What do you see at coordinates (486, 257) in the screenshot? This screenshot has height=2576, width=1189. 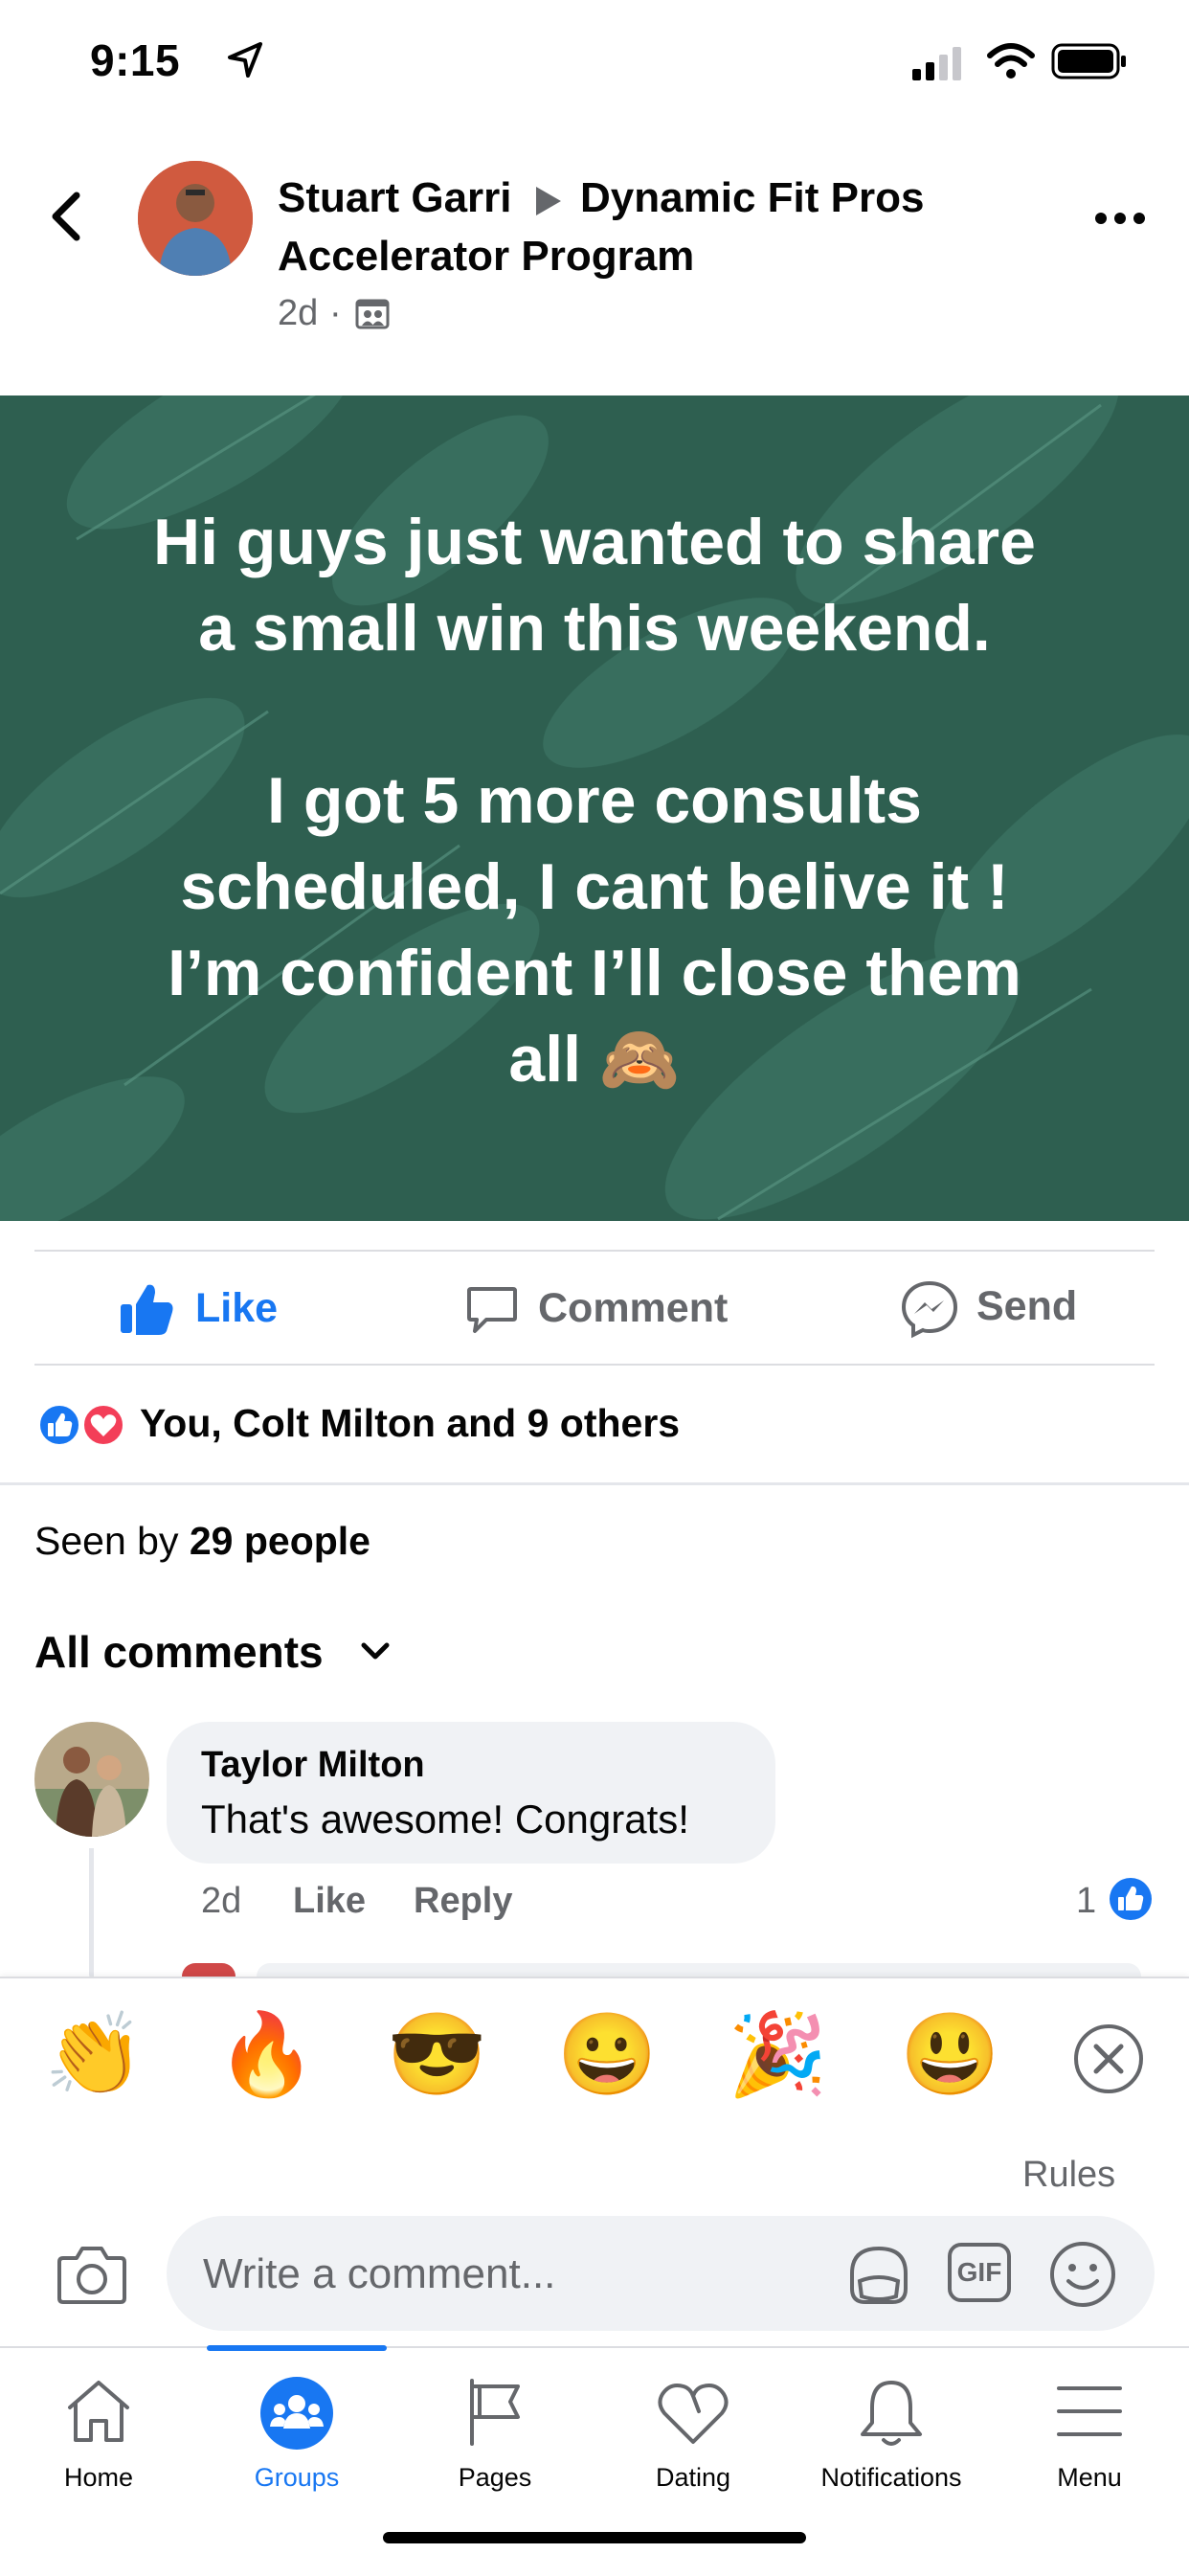 I see `group-name-line2: Accelerator Program` at bounding box center [486, 257].